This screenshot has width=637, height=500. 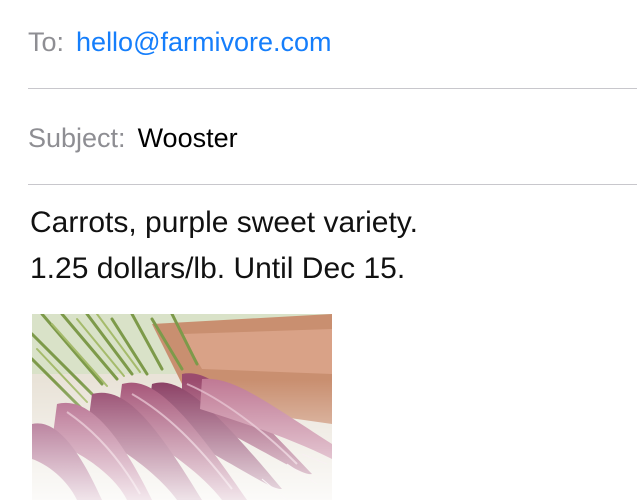 What do you see at coordinates (224, 222) in the screenshot?
I see `body-line-1: Carrots, purple sweet variety.` at bounding box center [224, 222].